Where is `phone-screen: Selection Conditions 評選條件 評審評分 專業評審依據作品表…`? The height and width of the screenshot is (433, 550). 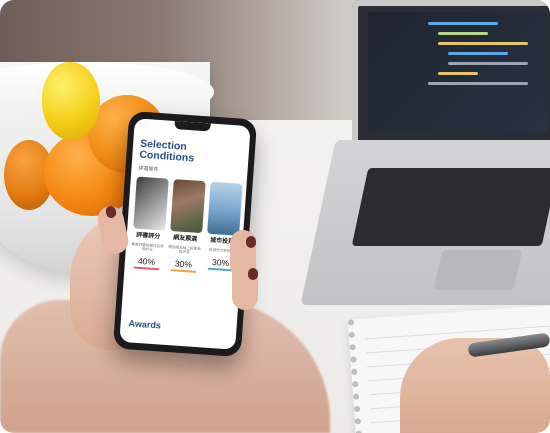 phone-screen: Selection Conditions 評選條件 評審評分 專業評審依據作品表… is located at coordinates (185, 234).